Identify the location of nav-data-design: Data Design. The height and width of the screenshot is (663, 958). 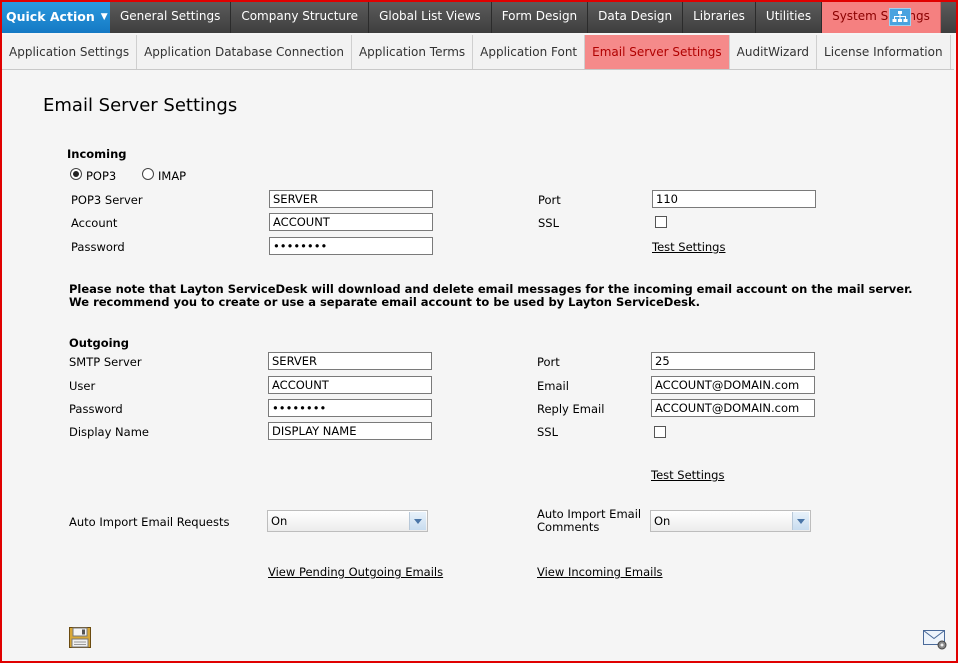
(636, 16).